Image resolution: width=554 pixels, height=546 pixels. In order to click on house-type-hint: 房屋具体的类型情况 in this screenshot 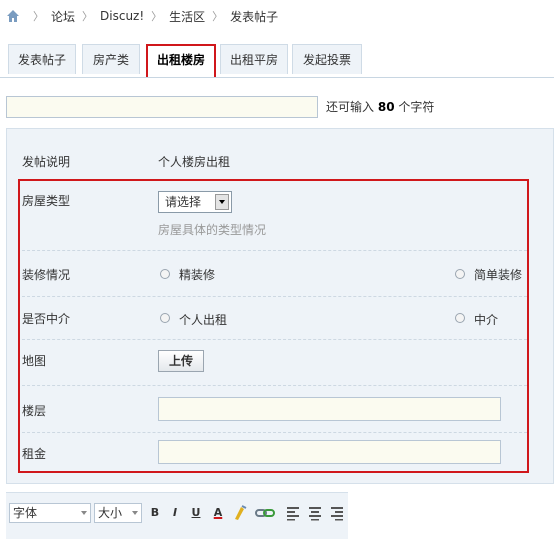, I will do `click(212, 230)`.